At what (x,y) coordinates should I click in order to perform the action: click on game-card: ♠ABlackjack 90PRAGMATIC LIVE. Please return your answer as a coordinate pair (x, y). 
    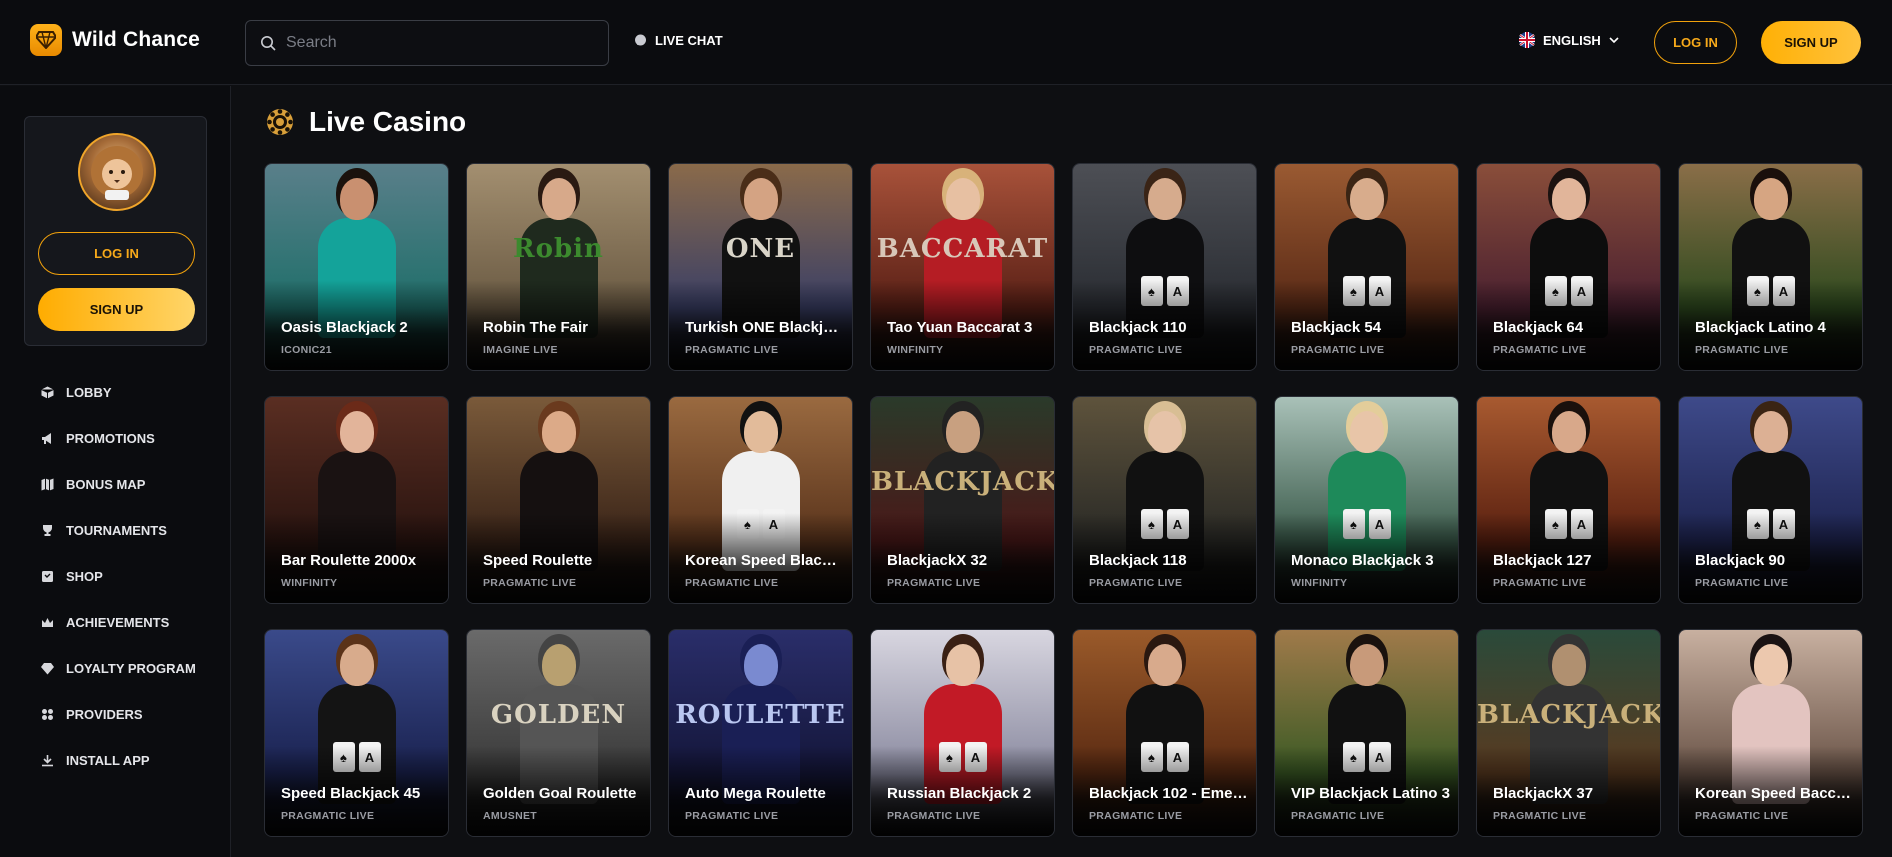
    Looking at the image, I should click on (1770, 500).